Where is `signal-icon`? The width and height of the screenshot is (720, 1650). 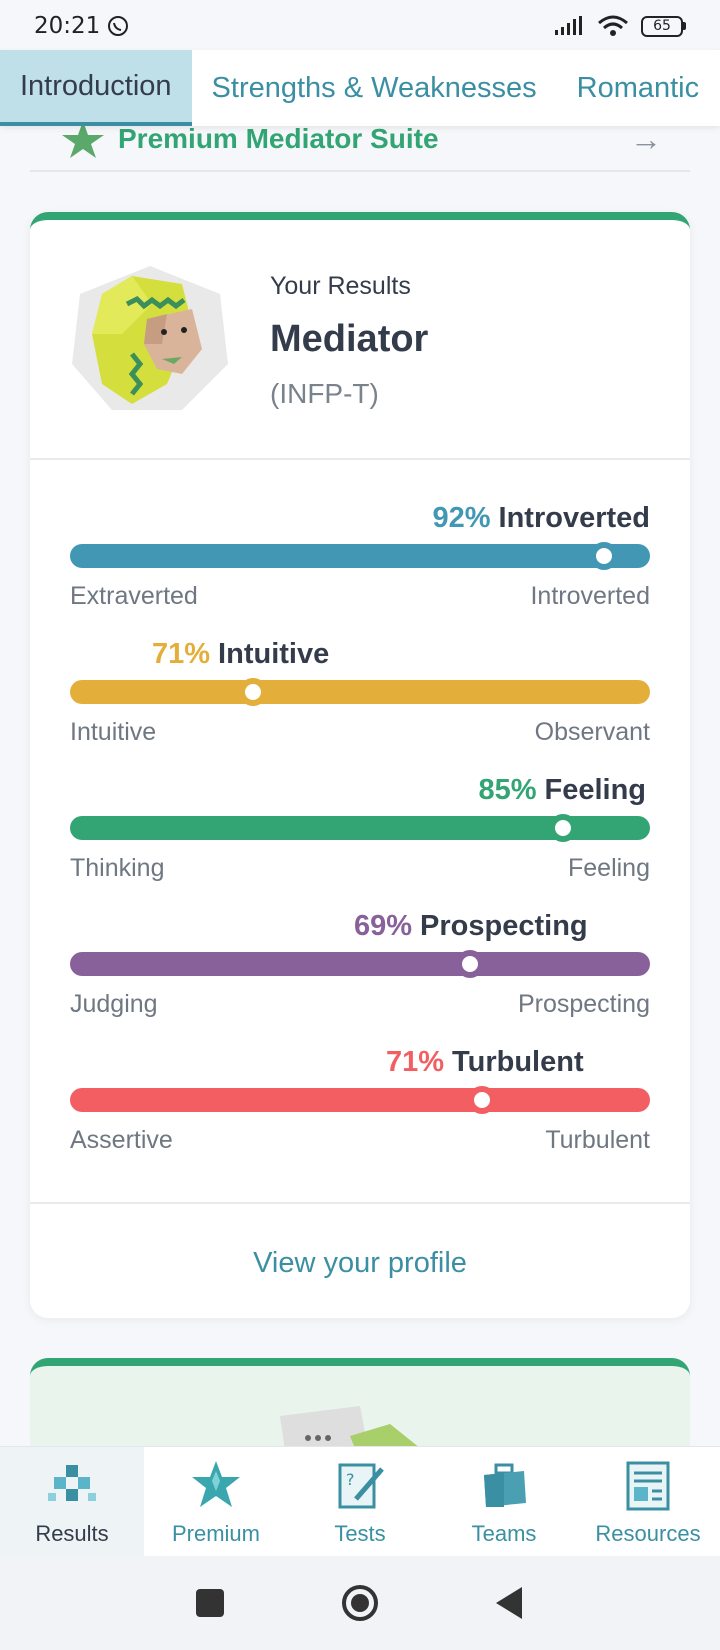 signal-icon is located at coordinates (568, 25).